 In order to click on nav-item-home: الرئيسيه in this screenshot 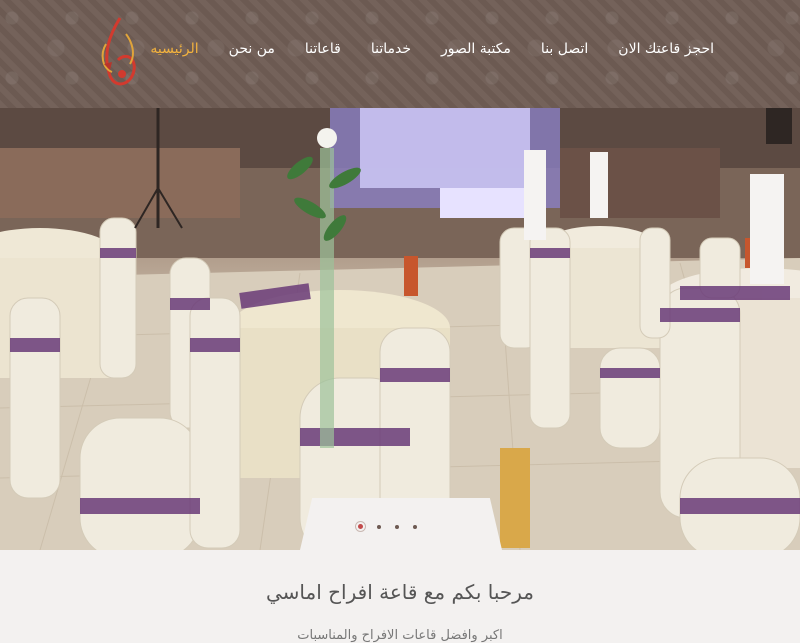, I will do `click(174, 49)`.